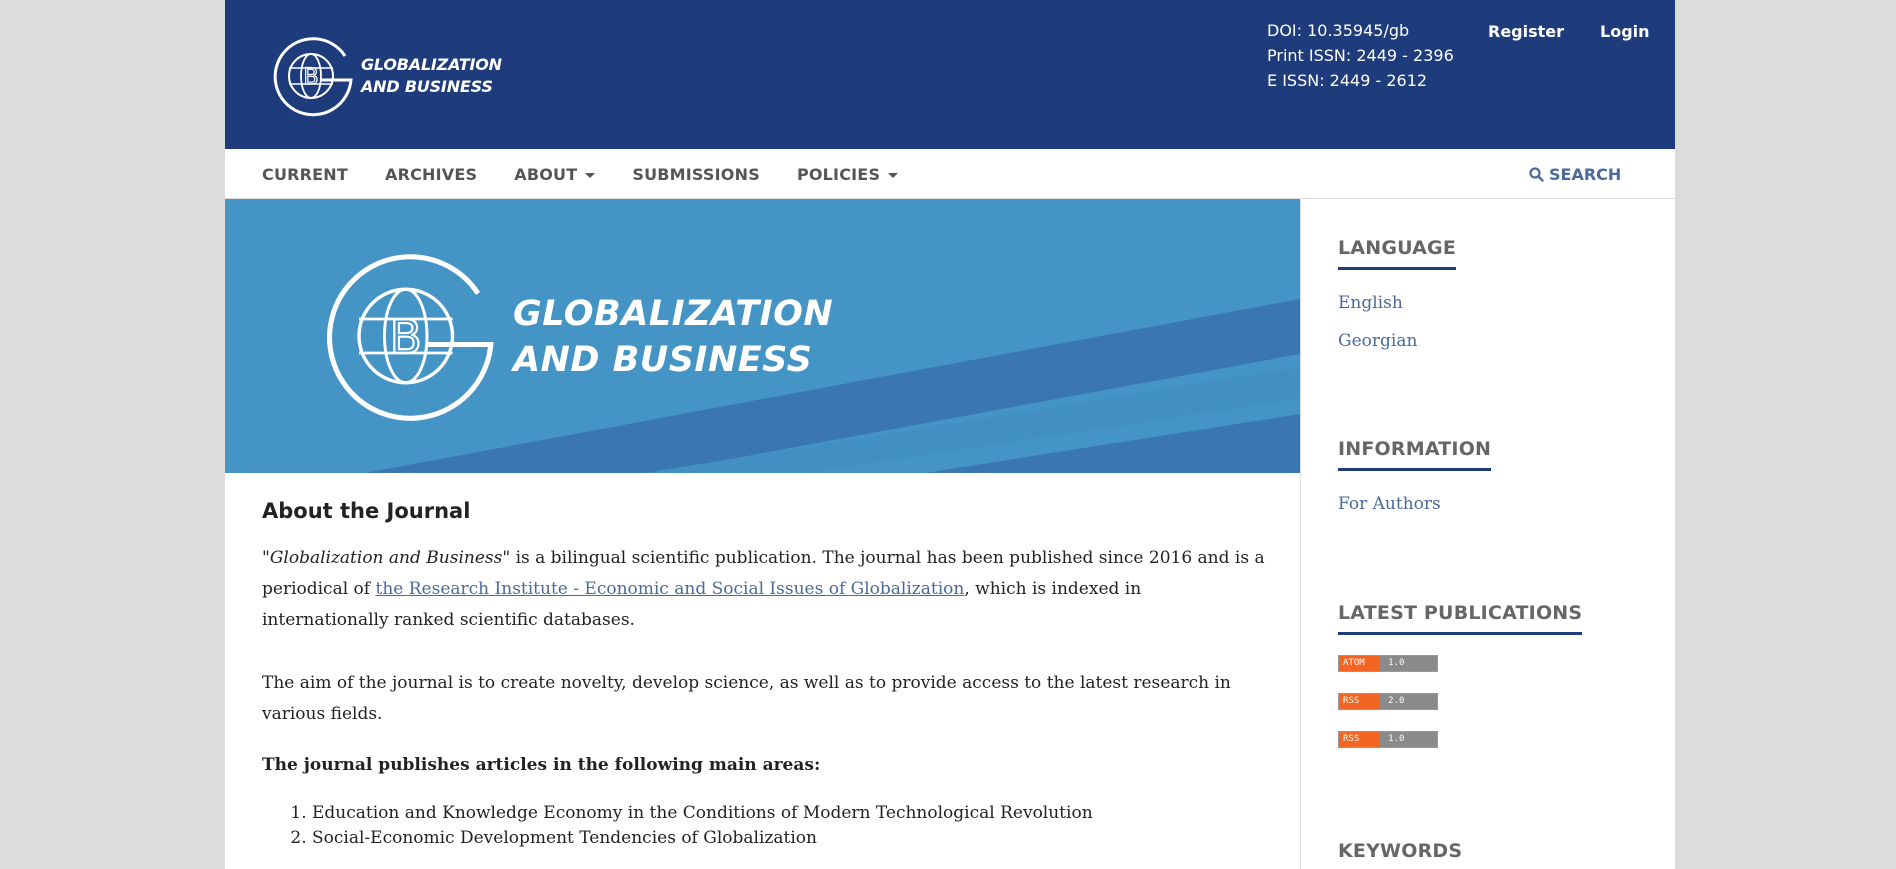  I want to click on user-nav: Register Login, so click(1569, 31).